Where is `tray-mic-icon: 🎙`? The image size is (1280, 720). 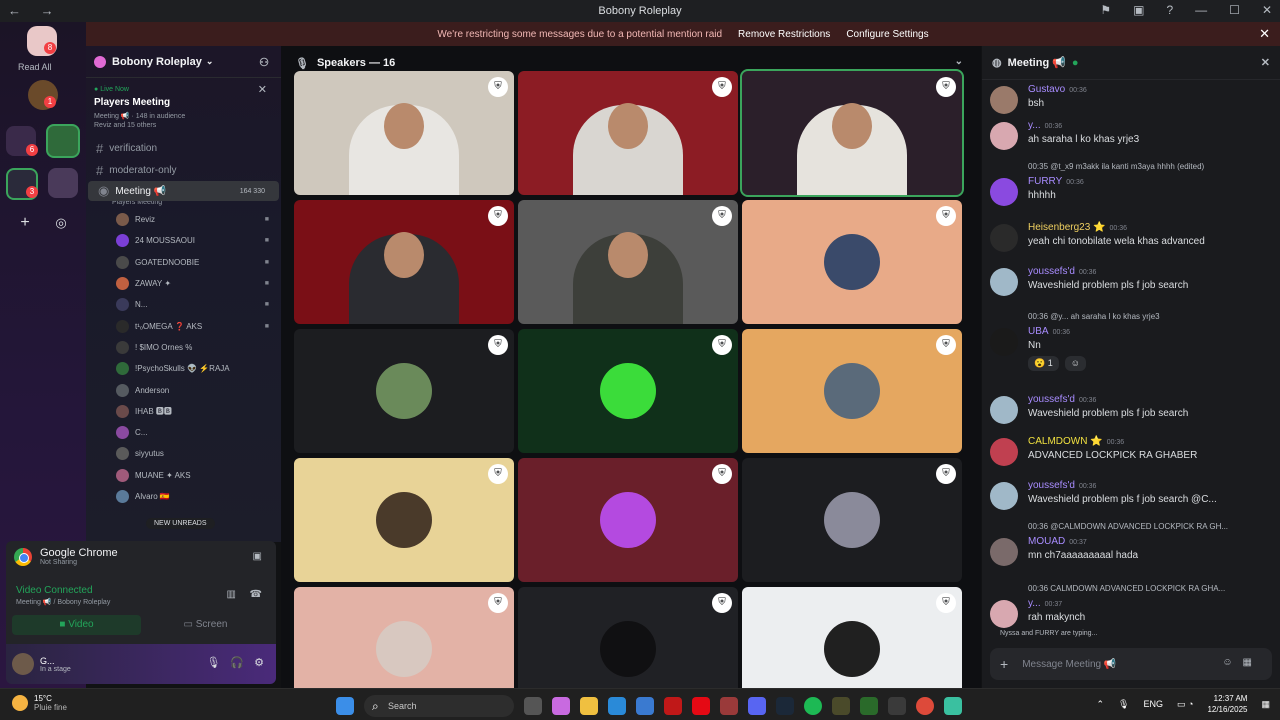 tray-mic-icon: 🎙 is located at coordinates (1123, 704).